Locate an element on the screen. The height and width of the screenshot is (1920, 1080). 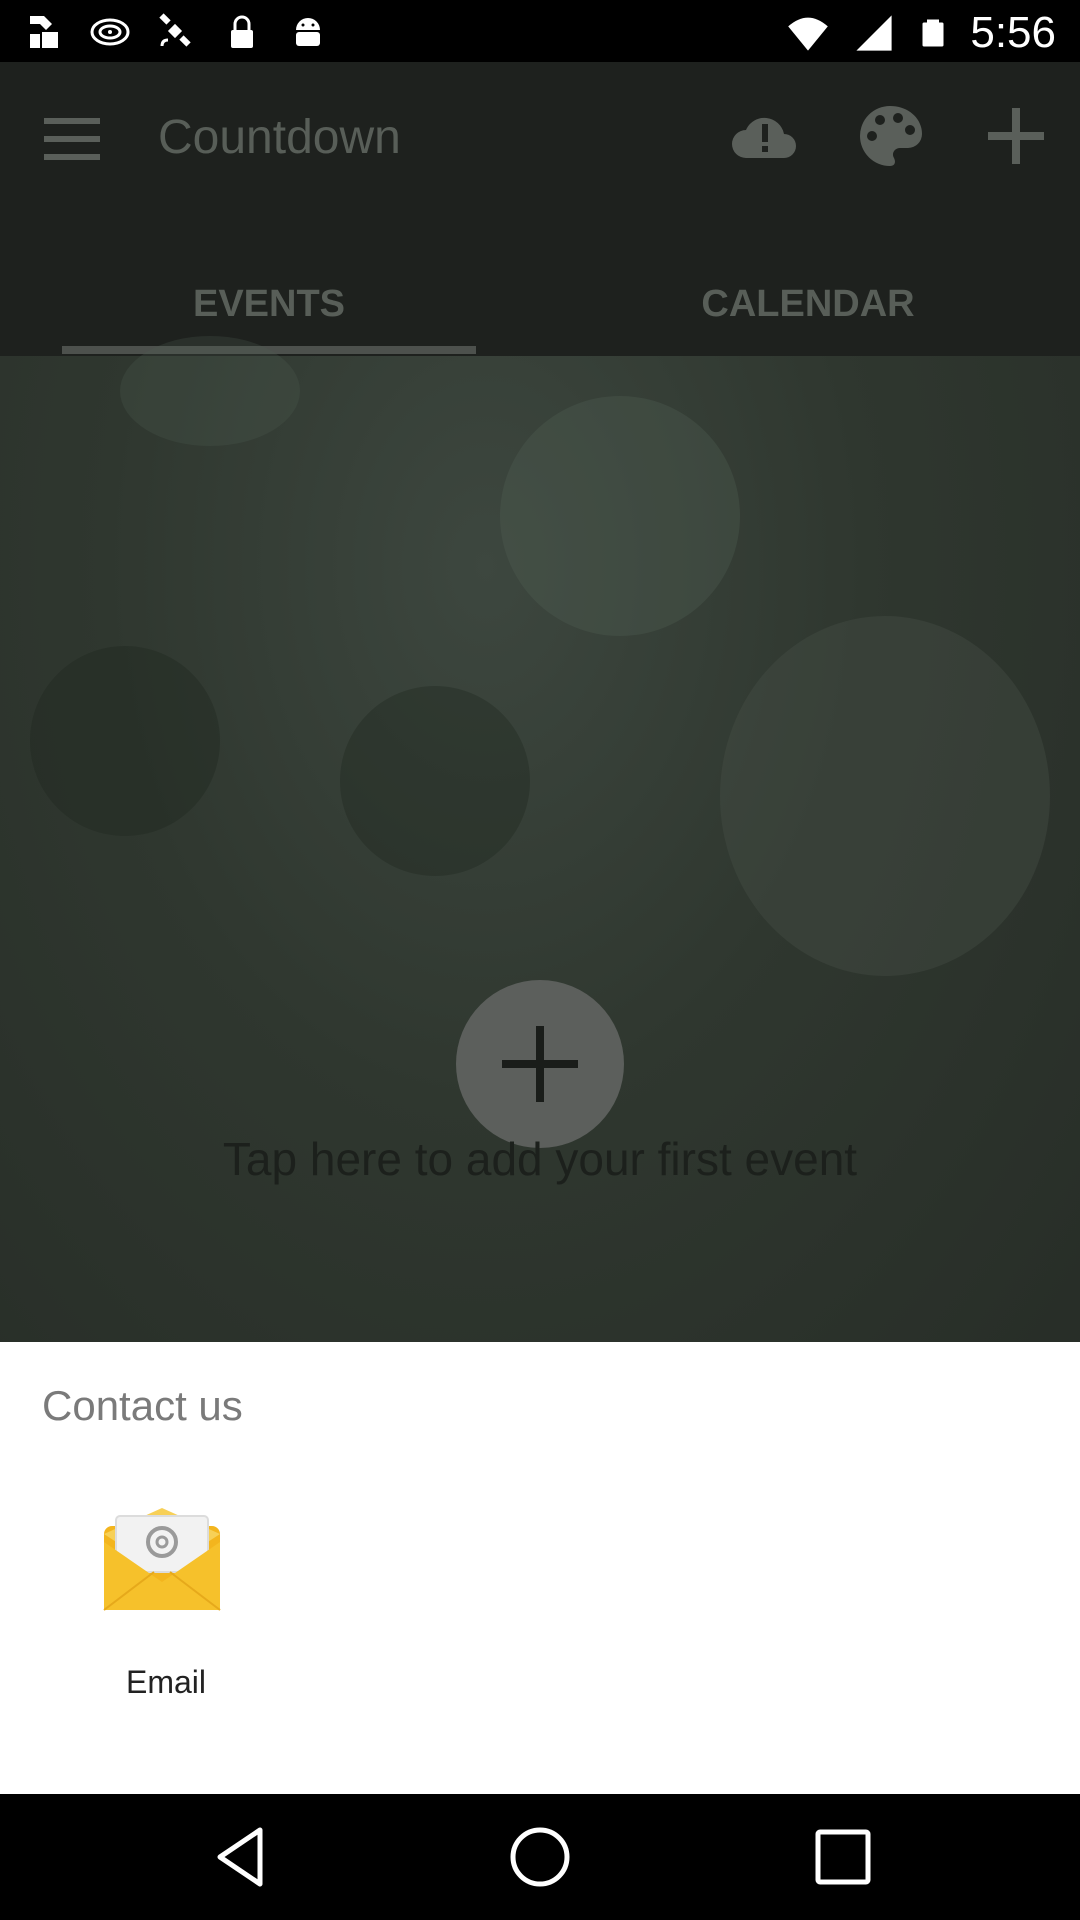
navigation-bar is located at coordinates (540, 1857).